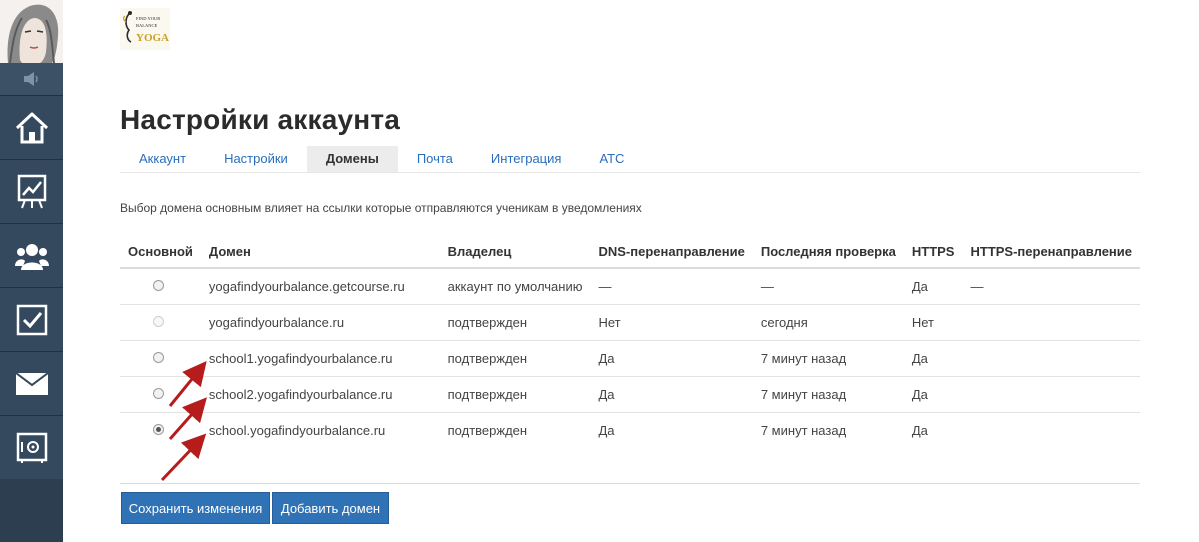 The image size is (1199, 542). What do you see at coordinates (31, 191) in the screenshot?
I see `chart-icon` at bounding box center [31, 191].